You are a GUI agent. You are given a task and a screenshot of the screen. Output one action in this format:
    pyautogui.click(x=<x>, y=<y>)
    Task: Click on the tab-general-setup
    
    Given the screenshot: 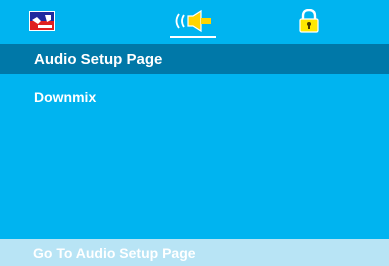 What is the action you would take?
    pyautogui.click(x=42, y=21)
    